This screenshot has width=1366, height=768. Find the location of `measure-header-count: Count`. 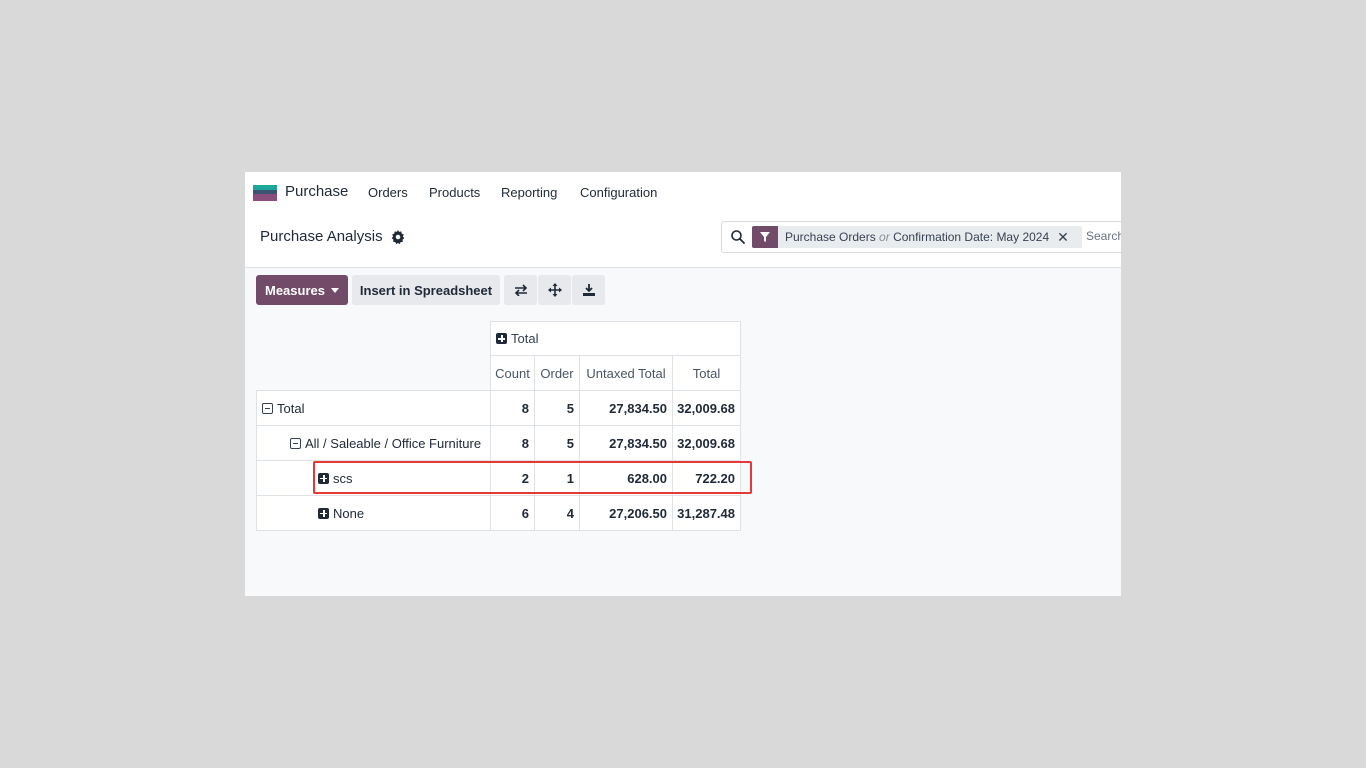

measure-header-count: Count is located at coordinates (512, 373).